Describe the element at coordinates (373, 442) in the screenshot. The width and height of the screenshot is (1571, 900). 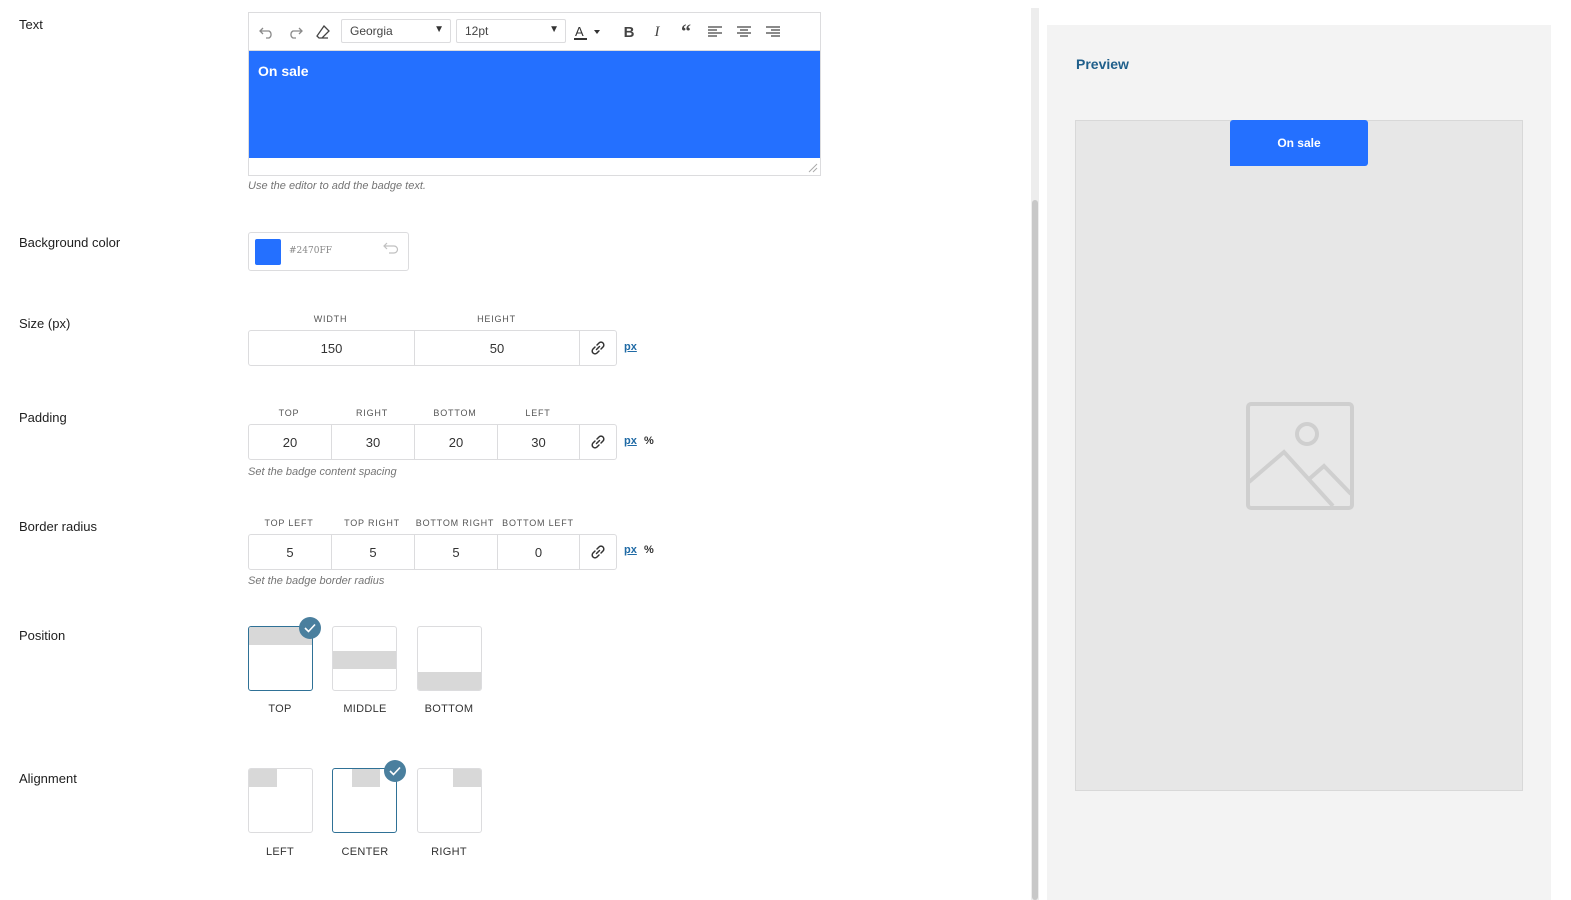
I see `padding-right-input: 30` at that location.